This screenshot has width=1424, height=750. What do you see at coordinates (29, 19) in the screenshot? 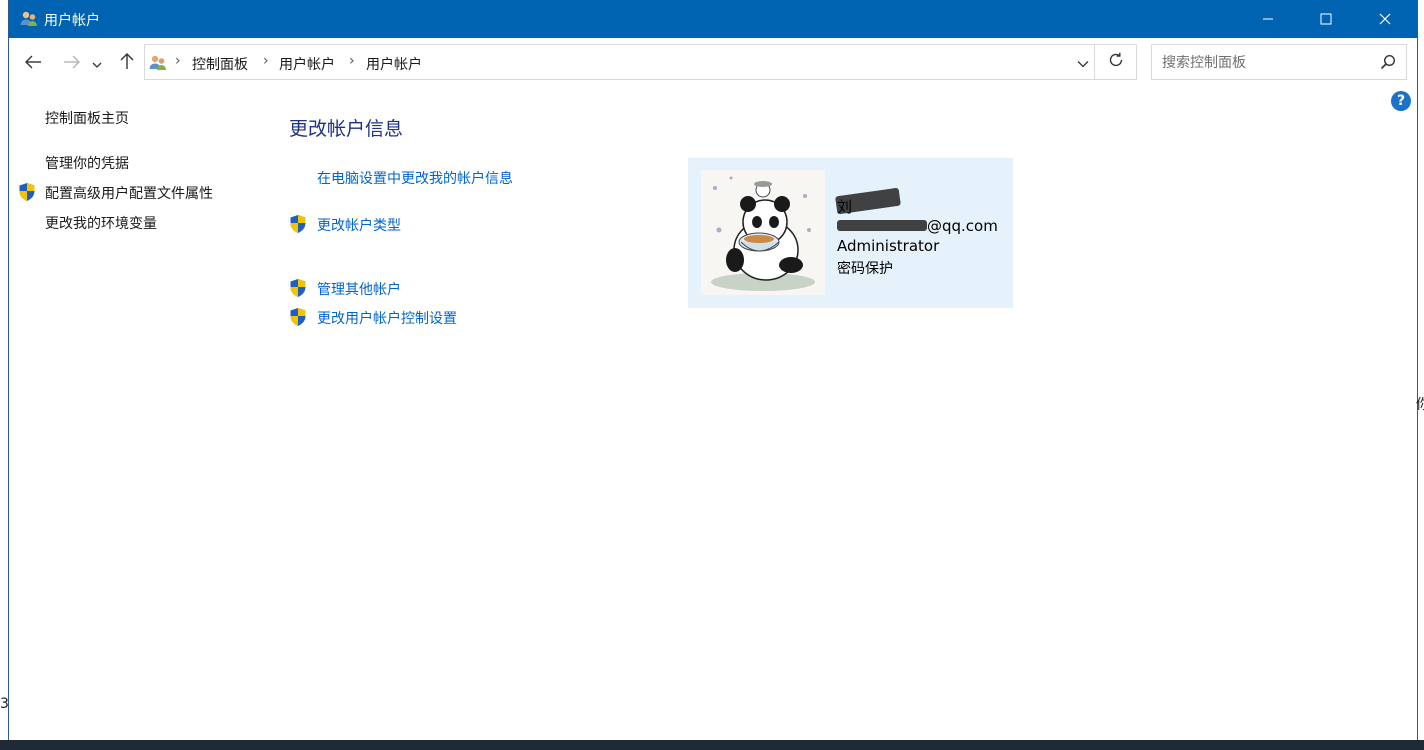
I see `users-app-icon` at bounding box center [29, 19].